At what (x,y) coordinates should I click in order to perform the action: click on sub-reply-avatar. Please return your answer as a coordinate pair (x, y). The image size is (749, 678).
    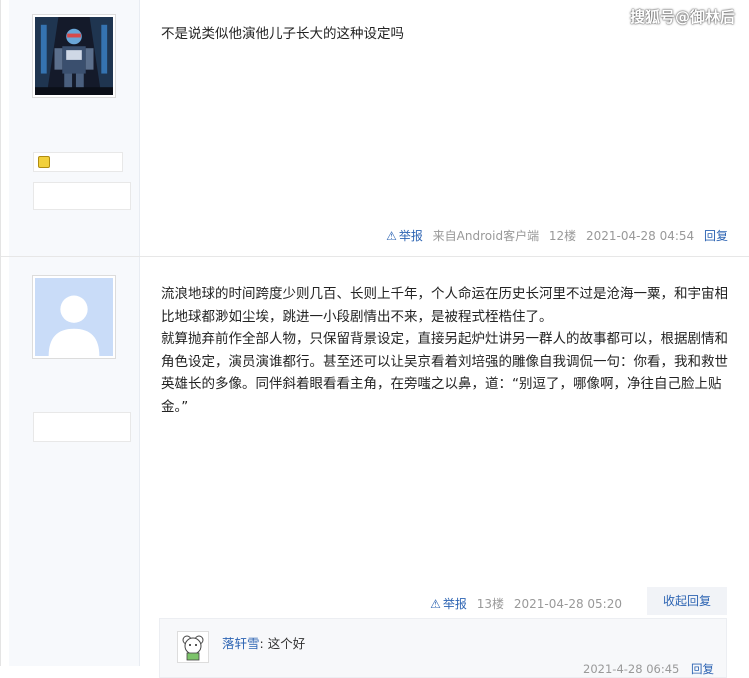
    Looking at the image, I should click on (193, 647).